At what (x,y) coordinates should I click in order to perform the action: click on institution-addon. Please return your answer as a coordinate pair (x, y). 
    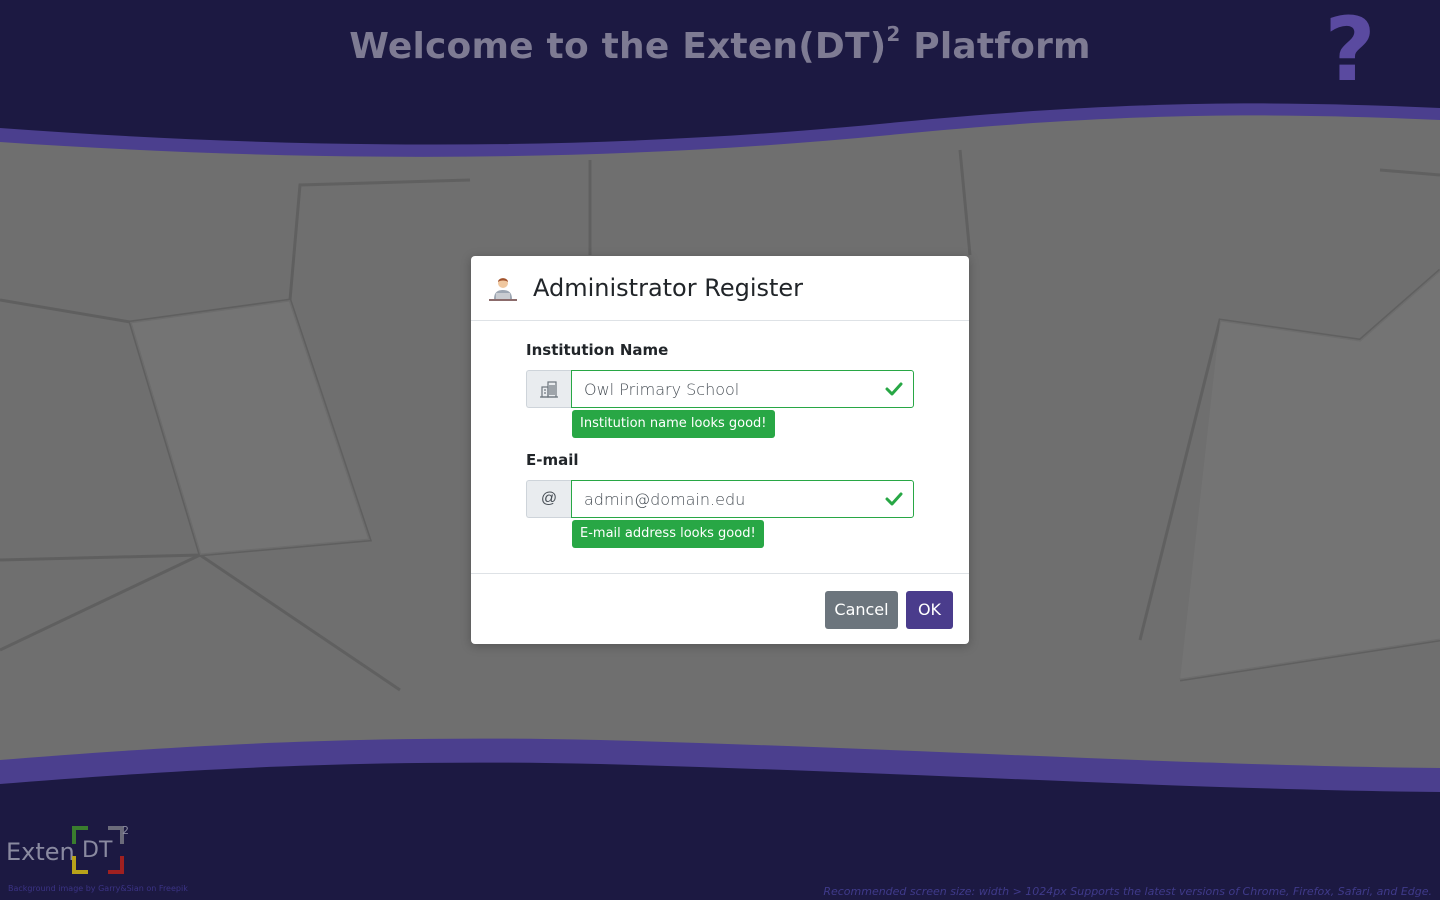
    Looking at the image, I should click on (548, 389).